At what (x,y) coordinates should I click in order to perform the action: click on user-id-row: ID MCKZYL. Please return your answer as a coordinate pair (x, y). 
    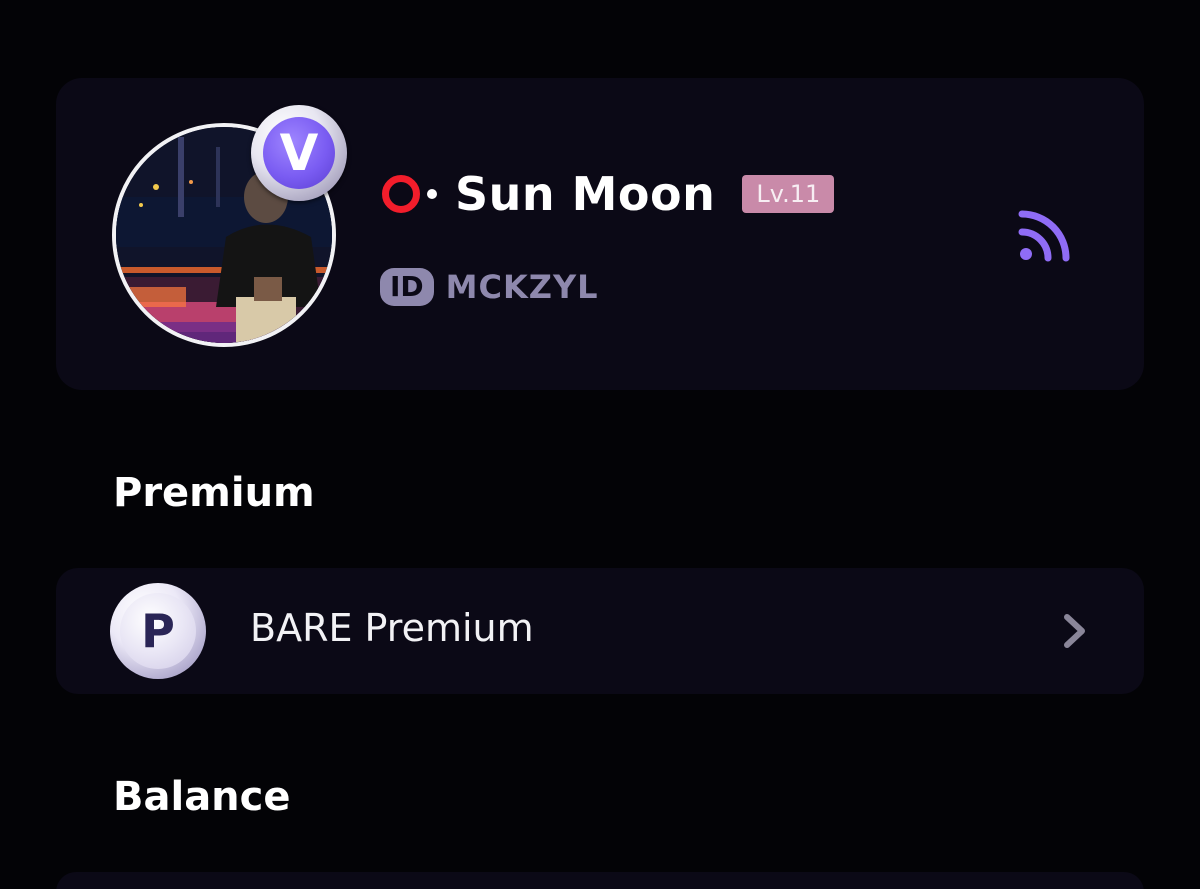
    Looking at the image, I should click on (489, 287).